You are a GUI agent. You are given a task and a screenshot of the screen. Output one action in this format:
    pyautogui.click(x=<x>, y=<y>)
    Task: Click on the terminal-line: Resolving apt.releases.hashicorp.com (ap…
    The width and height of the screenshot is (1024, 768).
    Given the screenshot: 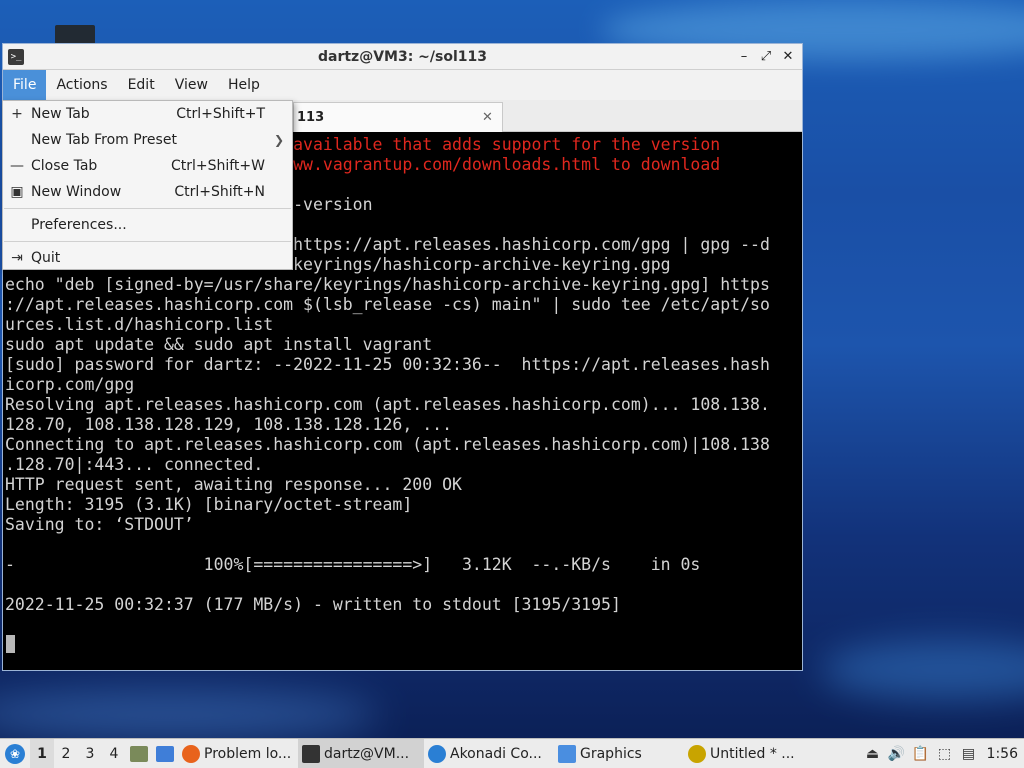 What is the action you would take?
    pyautogui.click(x=387, y=404)
    